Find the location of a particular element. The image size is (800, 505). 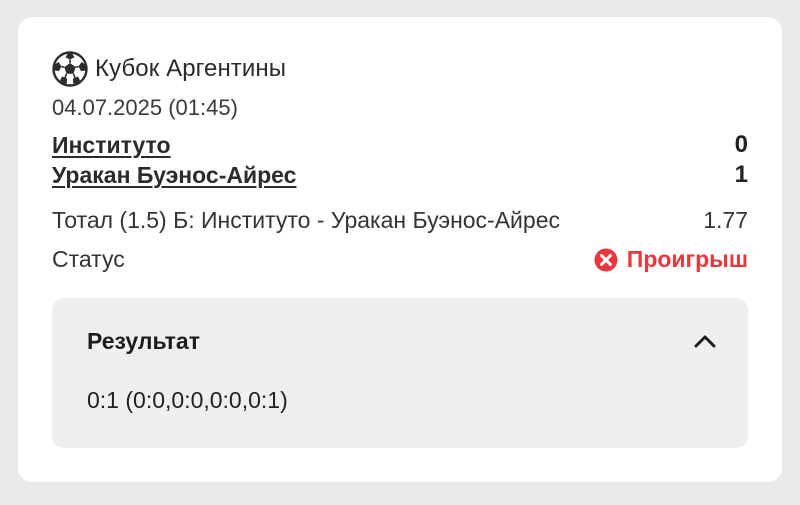

tournament-header: Кубок Аргентины is located at coordinates (169, 69).